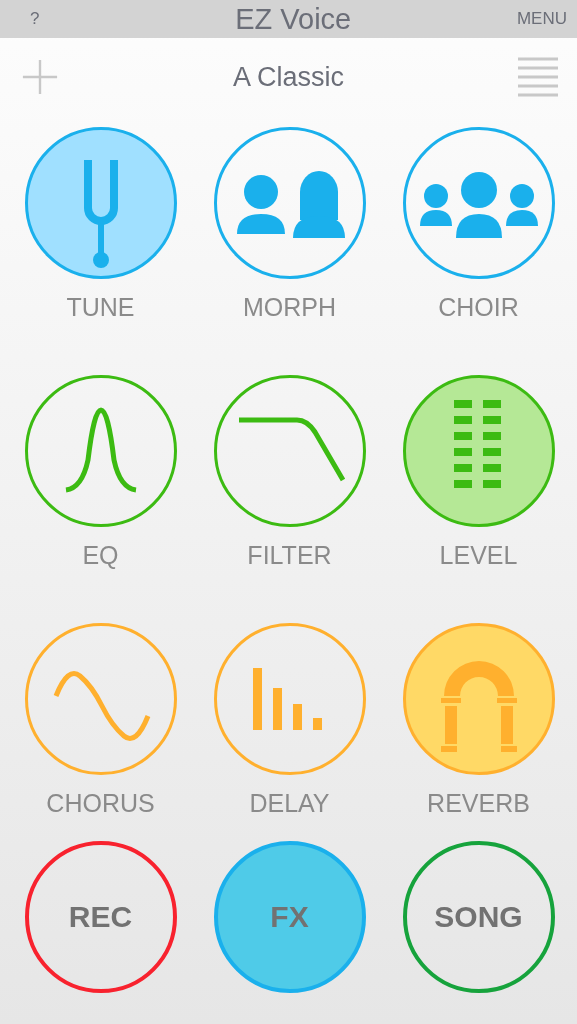 This screenshot has width=577, height=1024. Describe the element at coordinates (289, 308) in the screenshot. I see `effect-label: MORPH` at that location.